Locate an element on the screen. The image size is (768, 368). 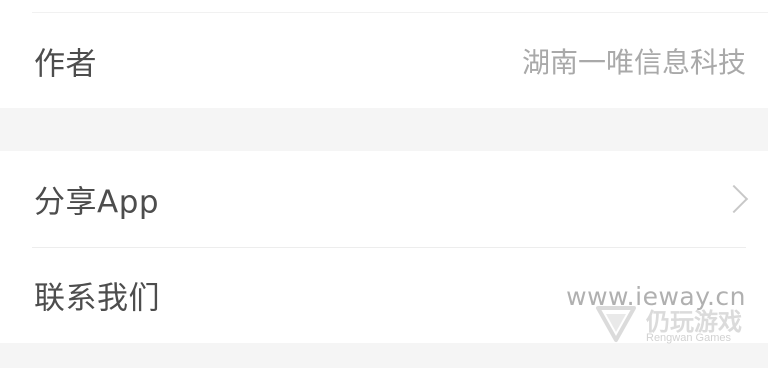
watermark-brand-en: Rengwan Games is located at coordinates (688, 338).